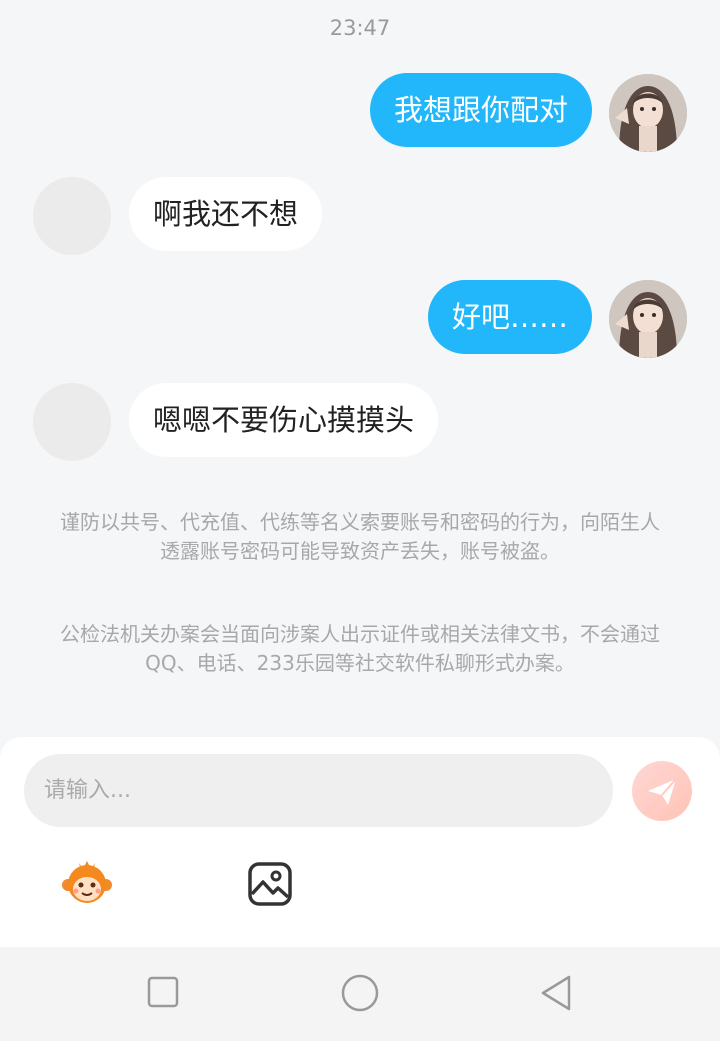 Image resolution: width=720 pixels, height=1041 pixels. I want to click on back-button, so click(557, 993).